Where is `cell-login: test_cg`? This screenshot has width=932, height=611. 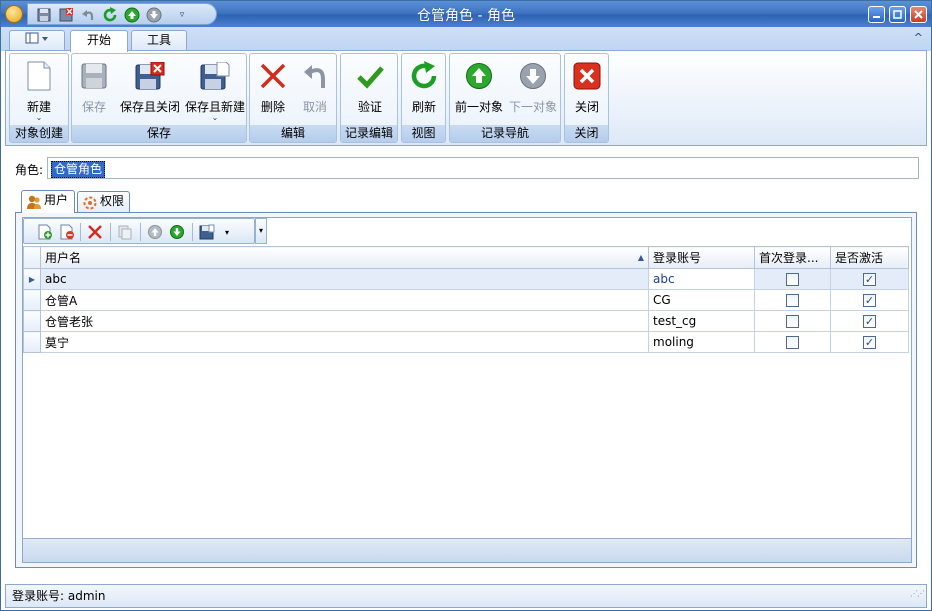 cell-login: test_cg is located at coordinates (701, 321).